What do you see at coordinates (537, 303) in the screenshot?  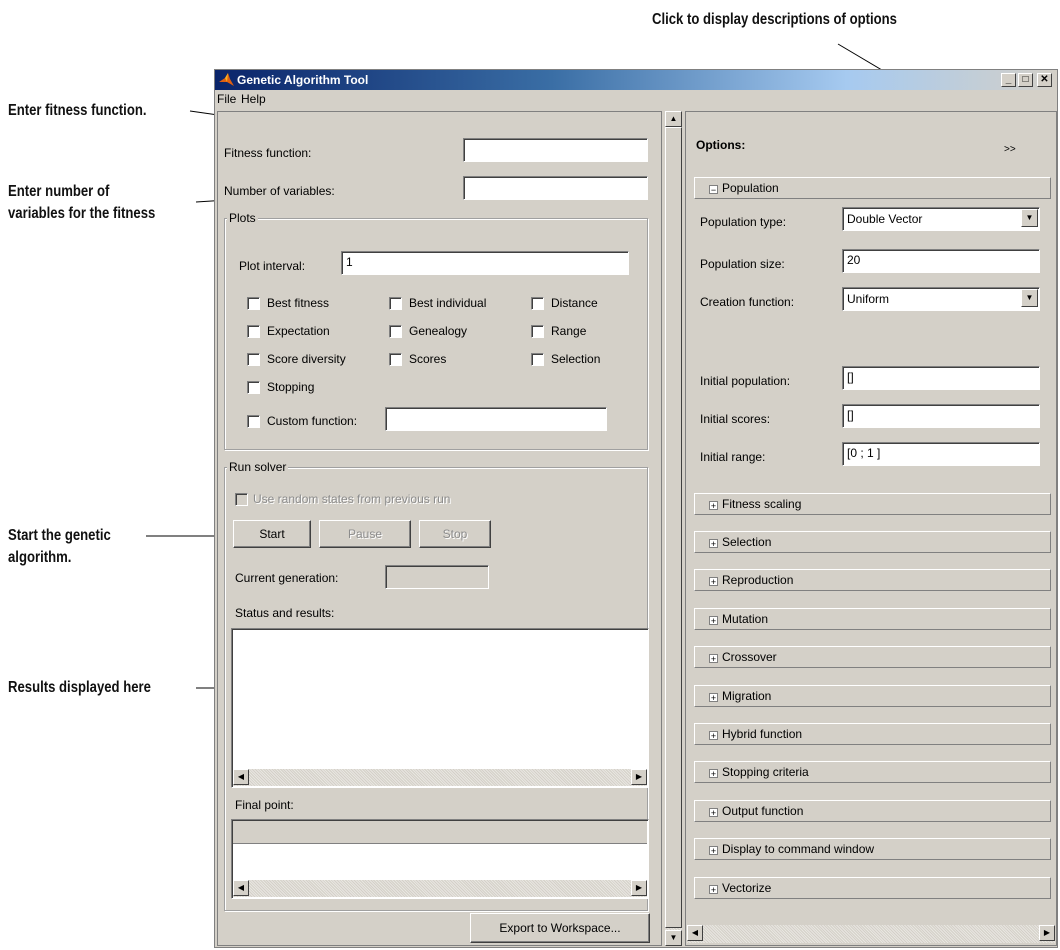 I see `checkbox-distance` at bounding box center [537, 303].